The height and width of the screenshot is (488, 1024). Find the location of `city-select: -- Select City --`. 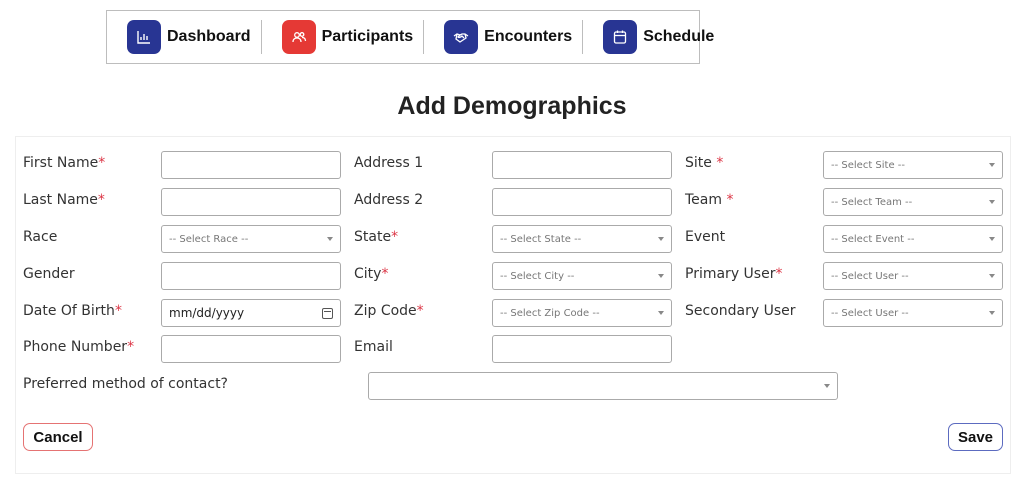

city-select: -- Select City -- is located at coordinates (582, 276).